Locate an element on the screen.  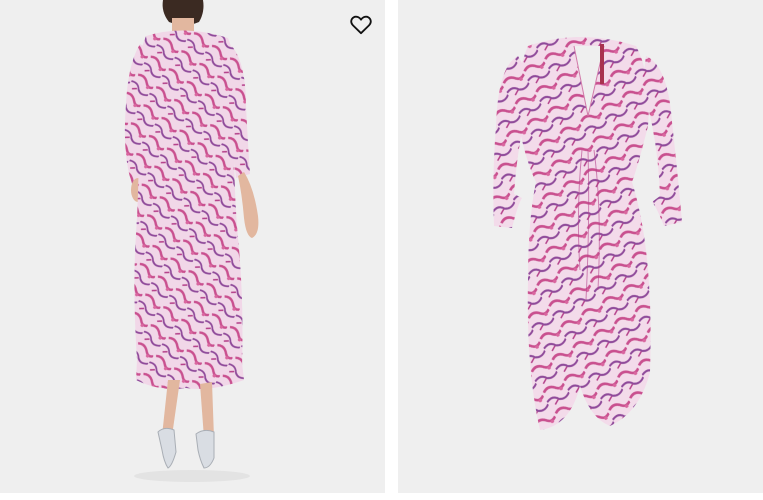
heart-outline-icon is located at coordinates (361, 25).